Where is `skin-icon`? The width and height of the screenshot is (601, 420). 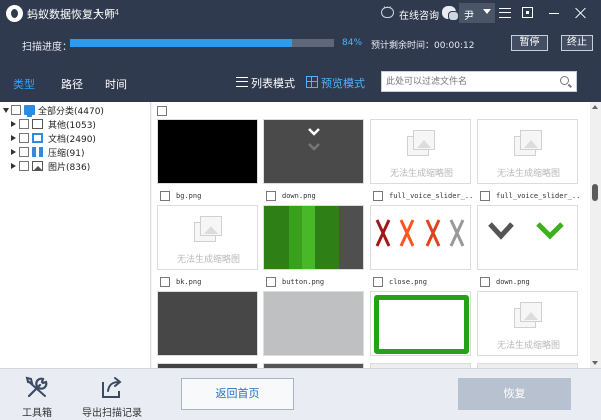
skin-icon is located at coordinates (527, 12).